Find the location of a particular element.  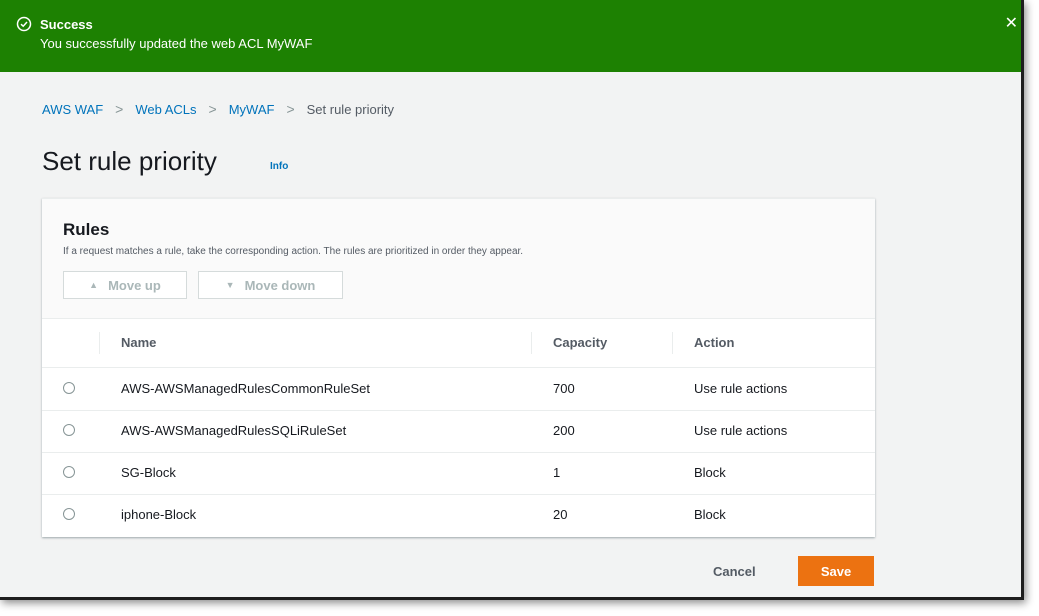

rule-capacity: 200 is located at coordinates (564, 430).